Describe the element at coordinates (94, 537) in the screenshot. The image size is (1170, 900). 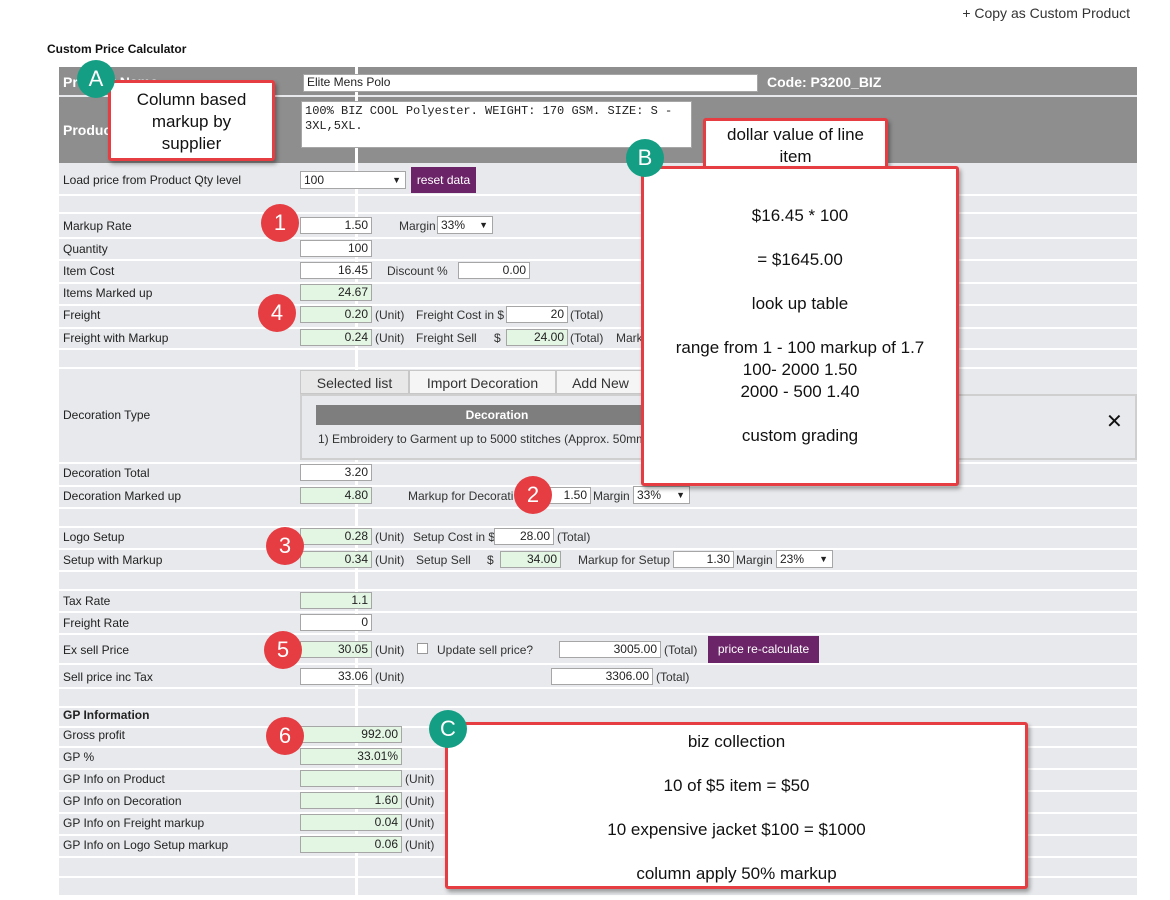
I see `logo-setup-label: Logo Setup` at that location.